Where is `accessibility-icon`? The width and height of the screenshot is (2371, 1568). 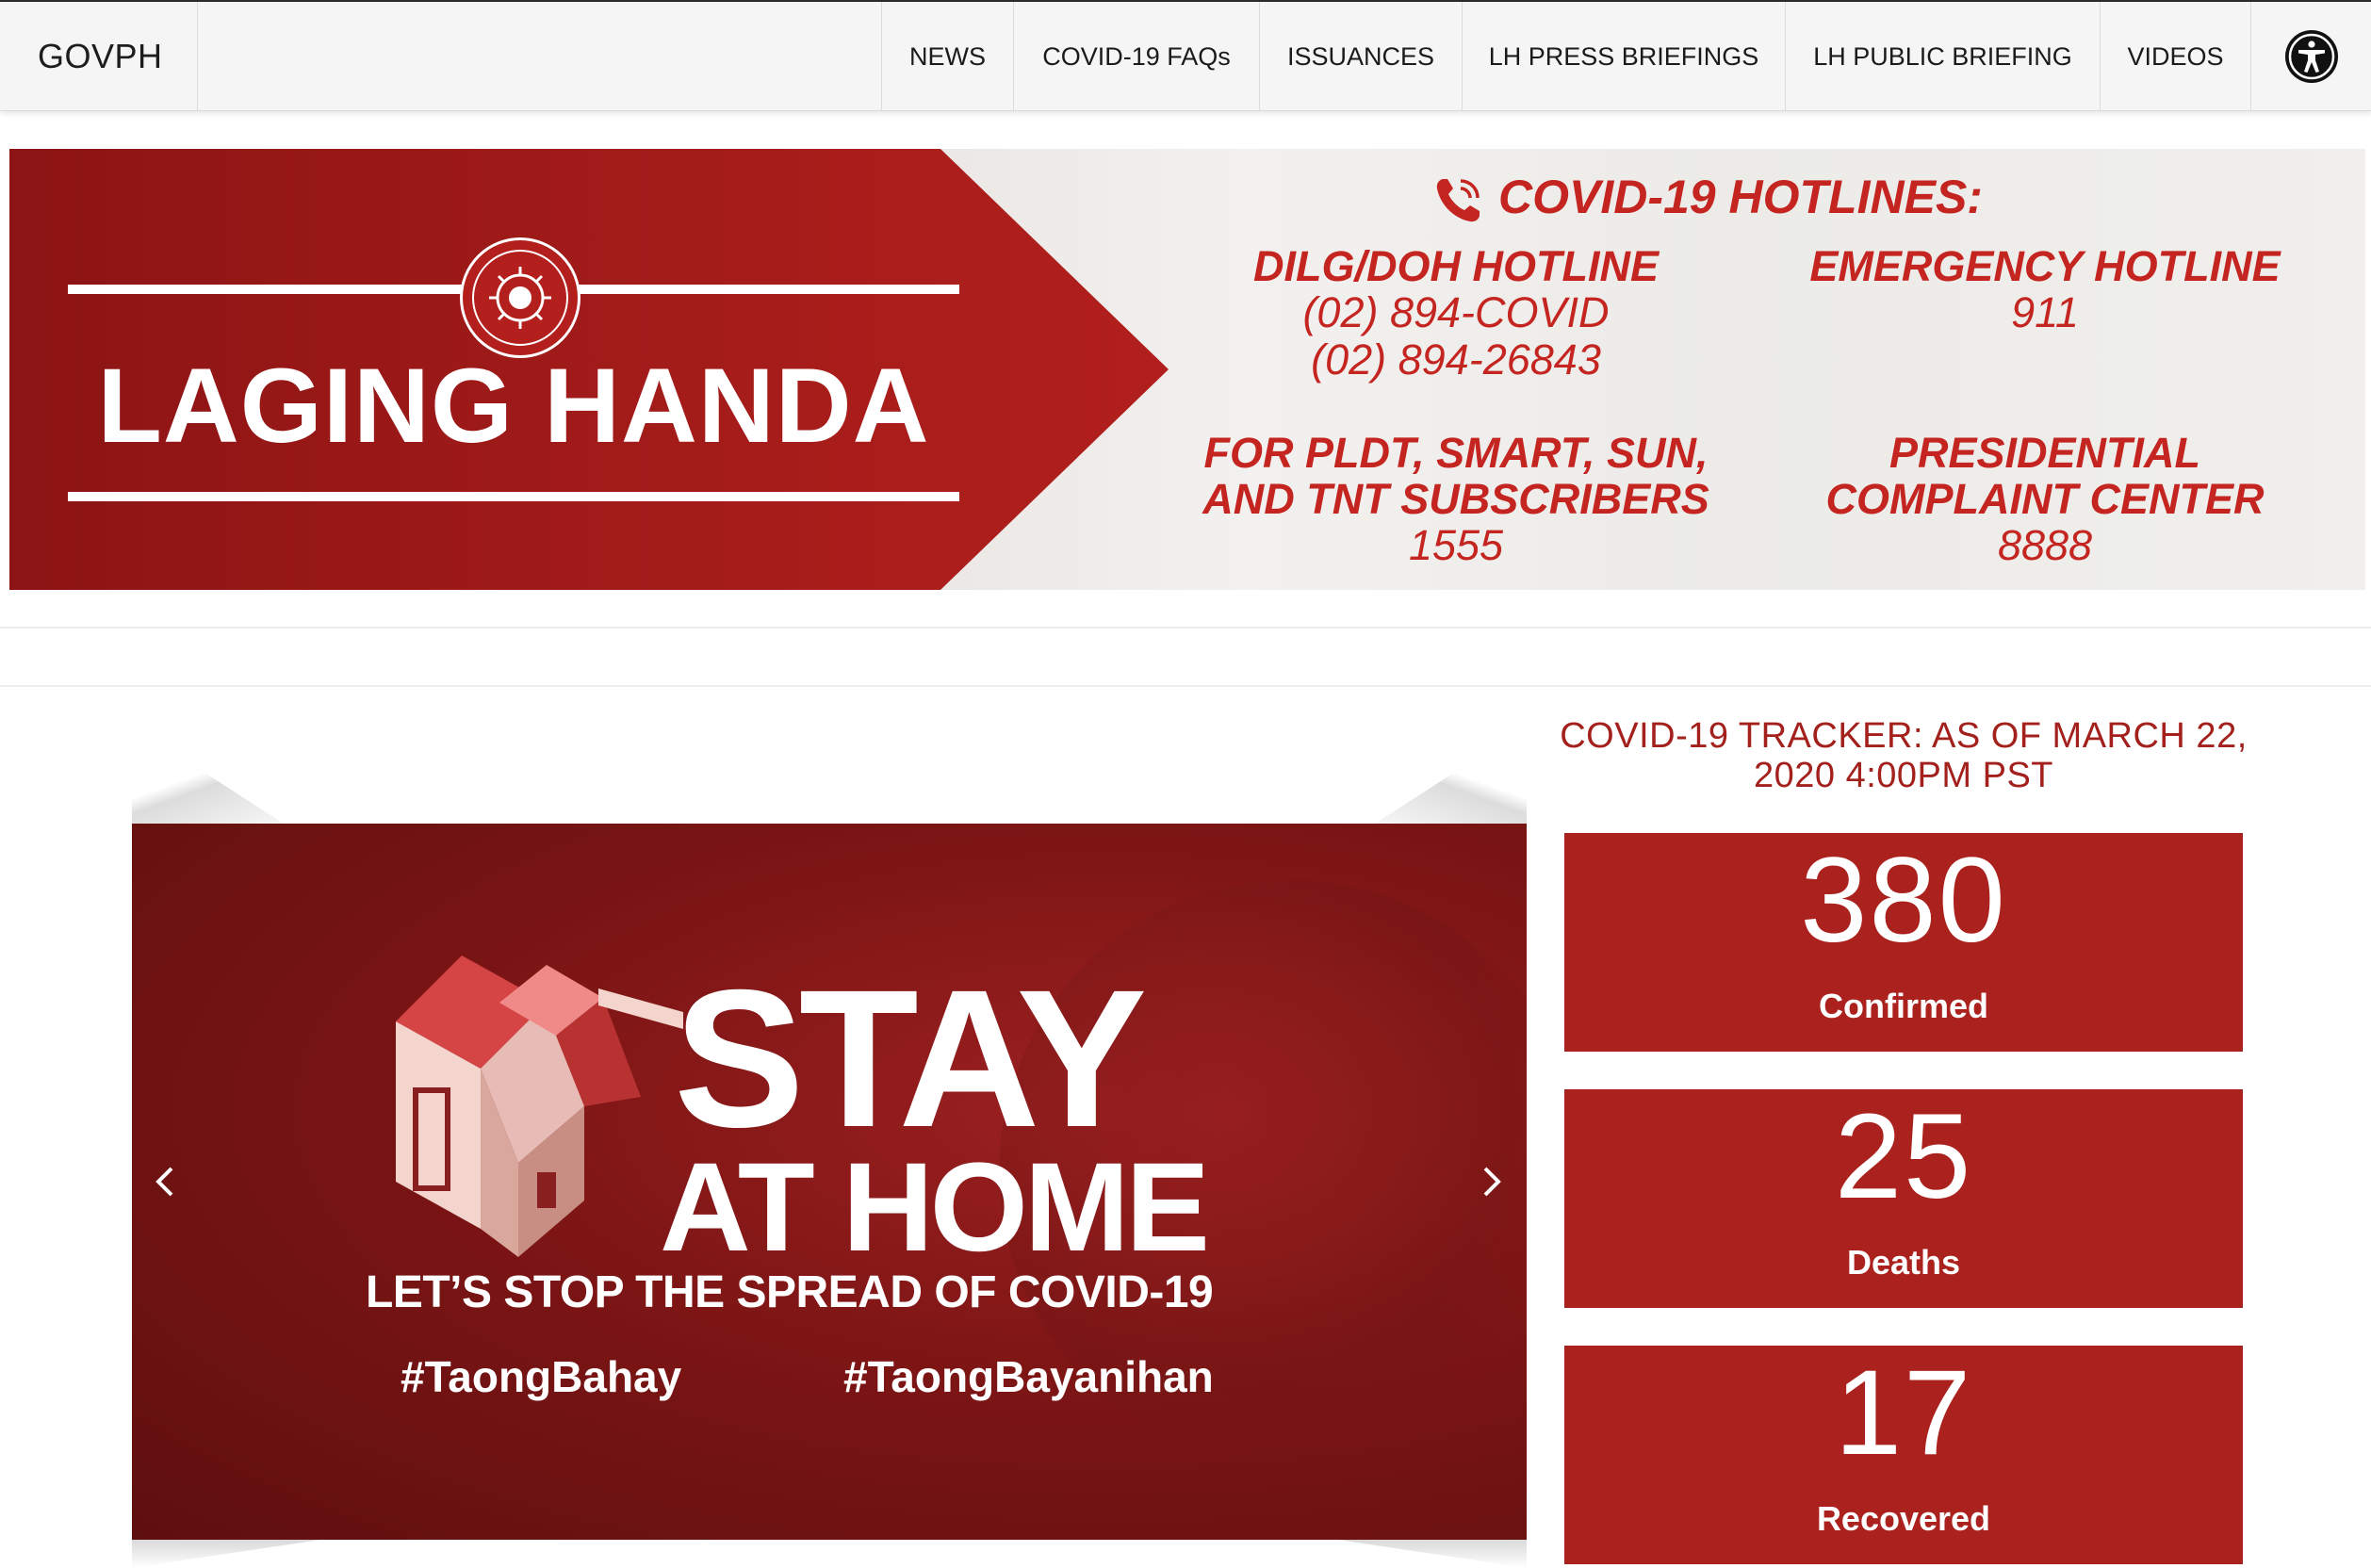 accessibility-icon is located at coordinates (2311, 56).